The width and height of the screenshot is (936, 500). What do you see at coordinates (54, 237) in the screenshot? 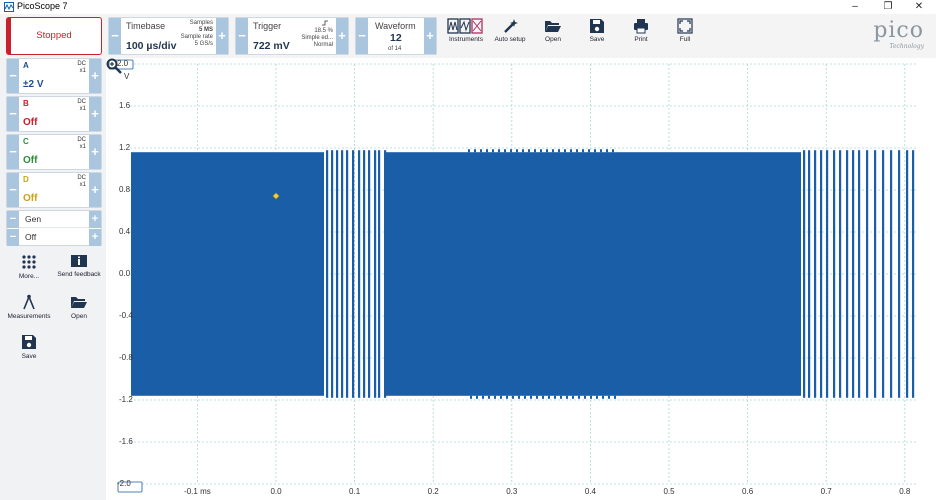
I see `gen-value: Off` at bounding box center [54, 237].